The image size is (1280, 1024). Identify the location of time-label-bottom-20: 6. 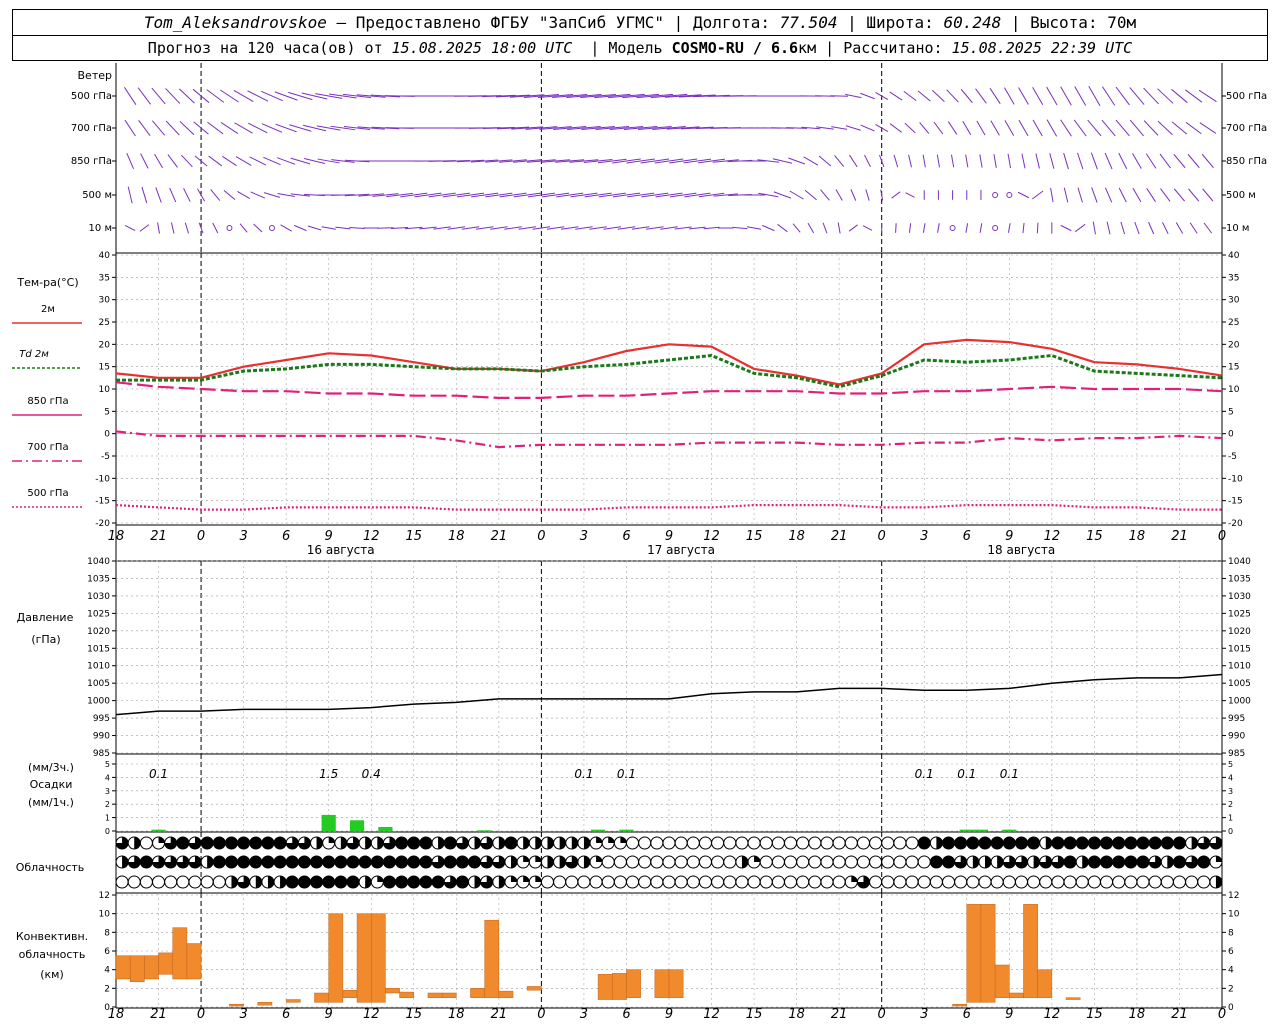
(967, 1014).